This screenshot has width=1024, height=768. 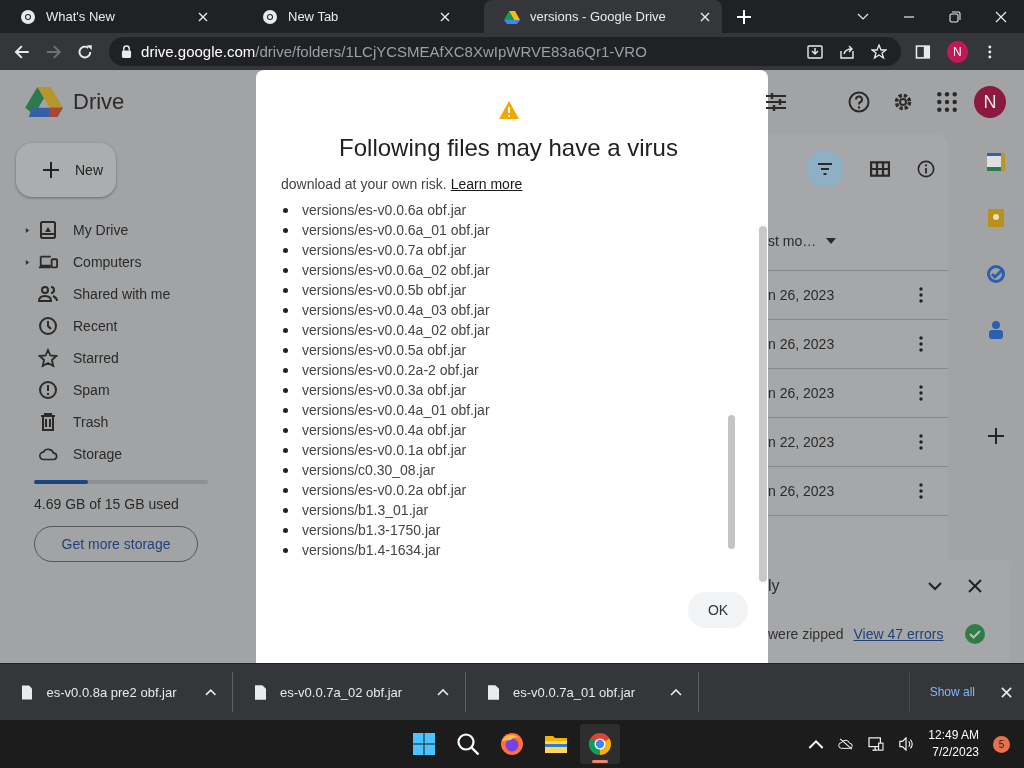 I want to click on nav-item: Shared with me, so click(x=128, y=294).